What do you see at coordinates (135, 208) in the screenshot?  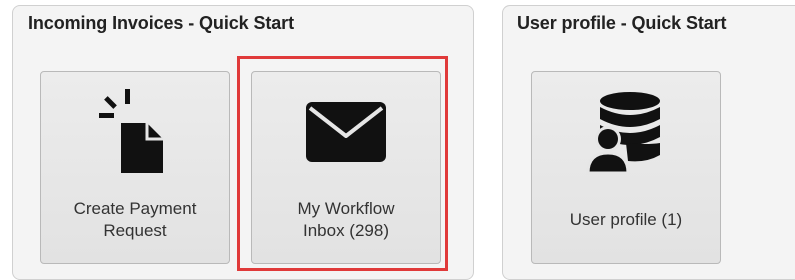 I see `tile-label-line1: Create Payment` at bounding box center [135, 208].